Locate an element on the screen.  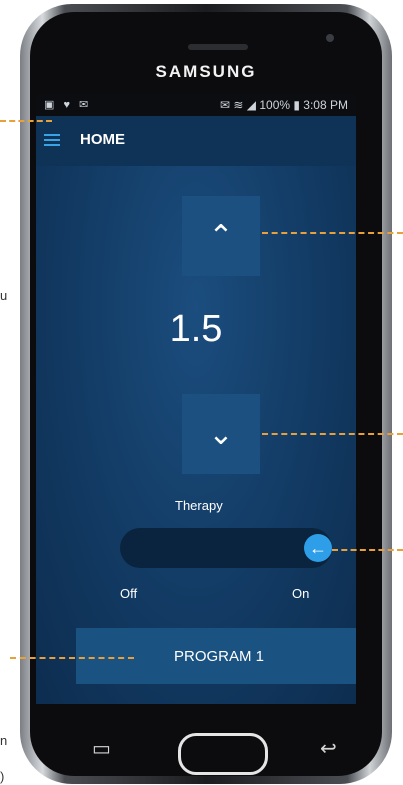
callout-menu is located at coordinates (26, 121).